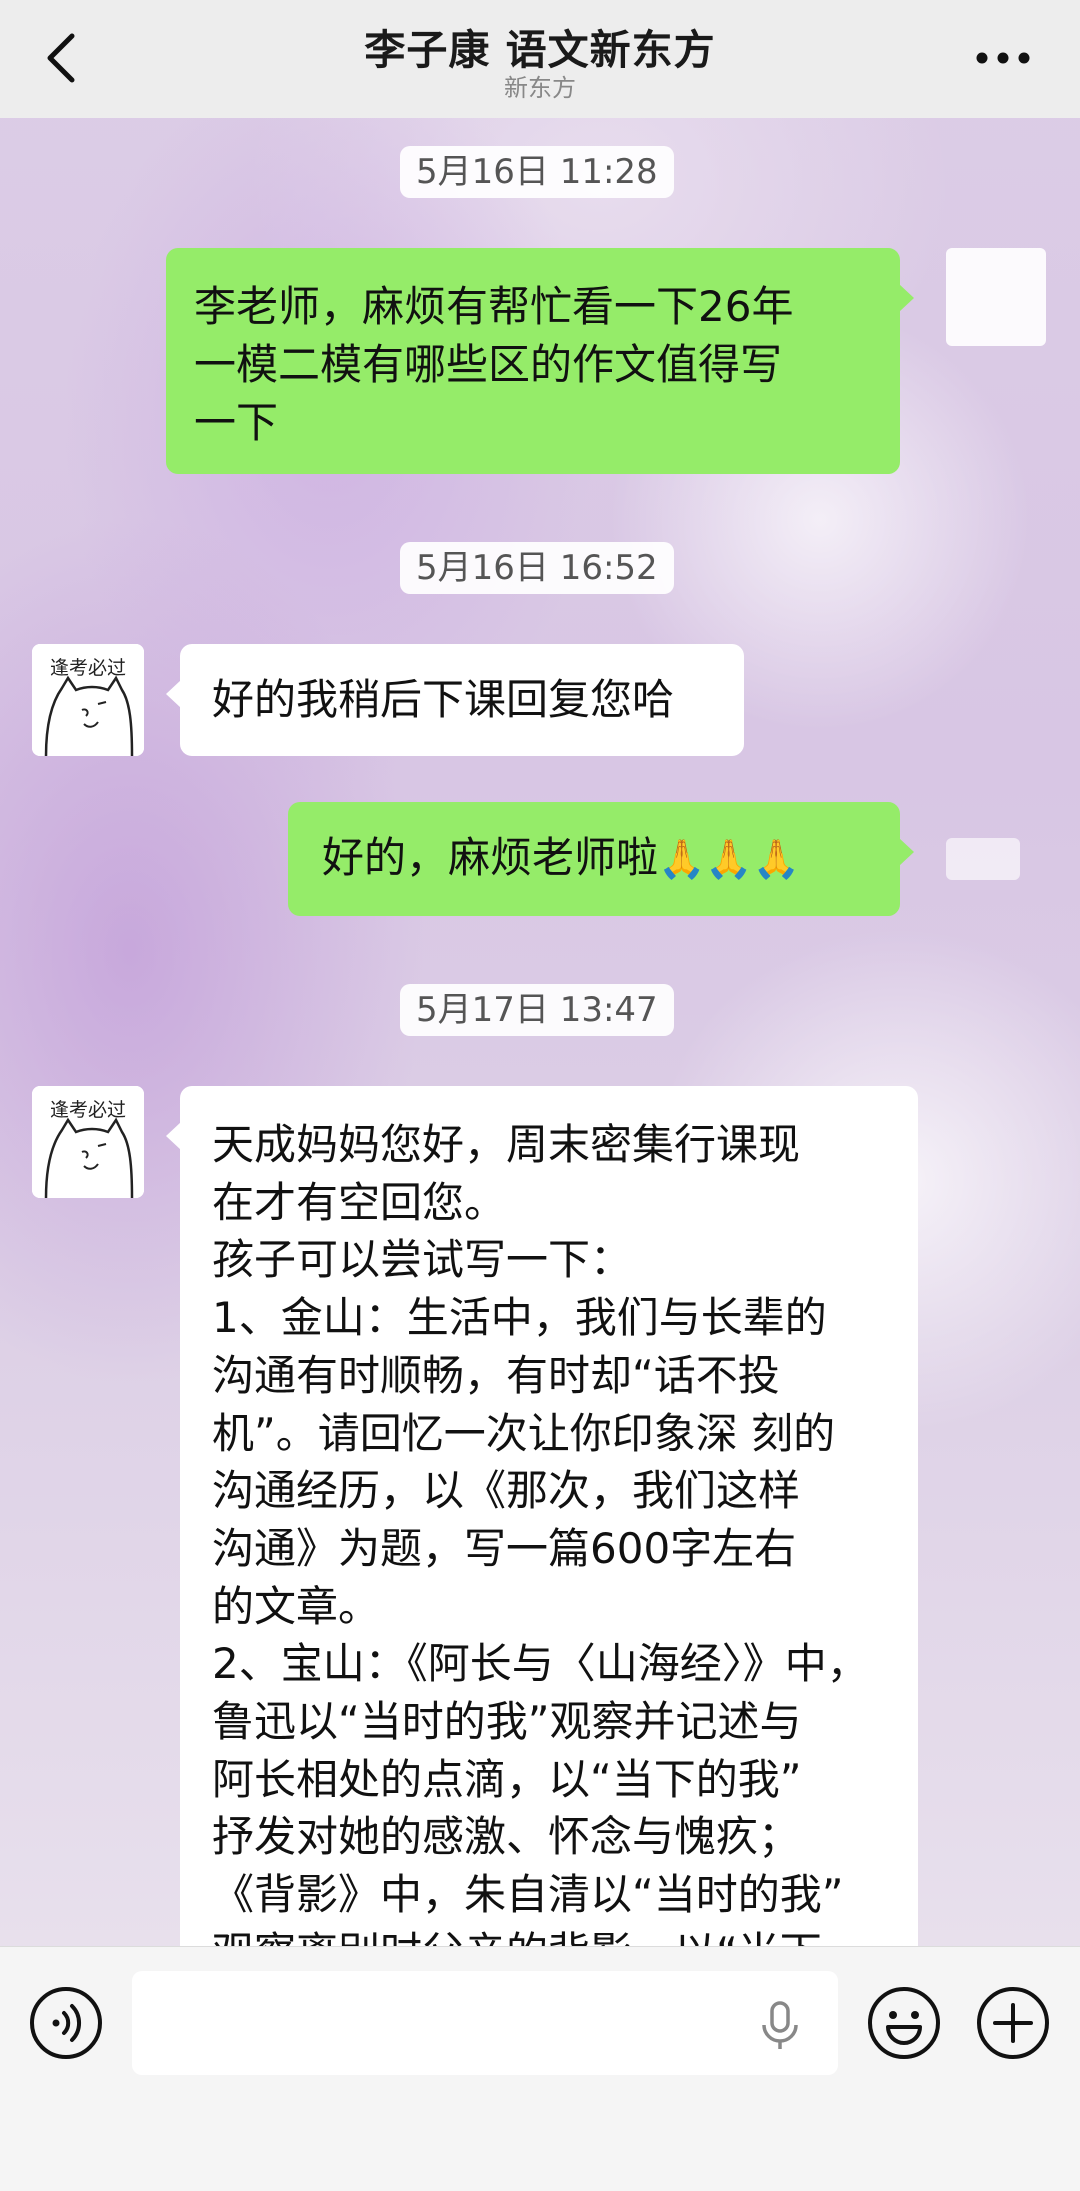  What do you see at coordinates (496, 1375) in the screenshot?
I see `message-line: 沟通有时顺畅，有时却“话不投` at bounding box center [496, 1375].